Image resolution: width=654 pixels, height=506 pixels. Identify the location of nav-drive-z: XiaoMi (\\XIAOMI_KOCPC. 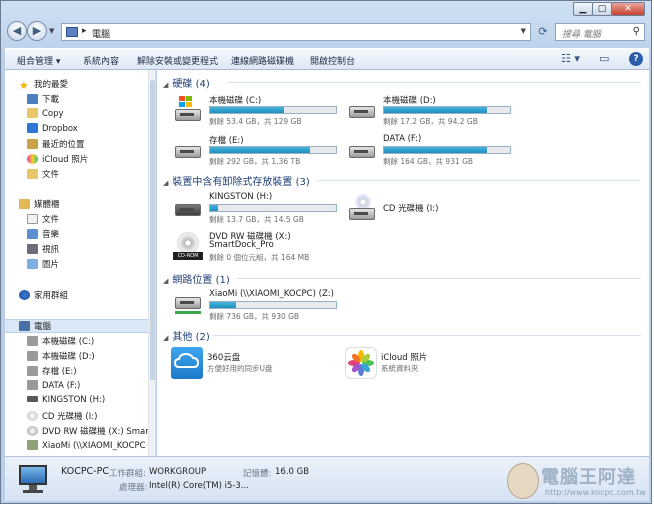
(86, 447).